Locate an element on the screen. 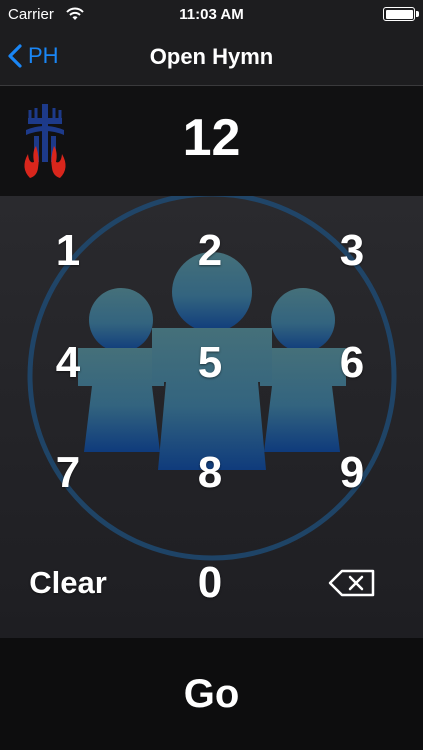  clear-button: Clear is located at coordinates (68, 583).